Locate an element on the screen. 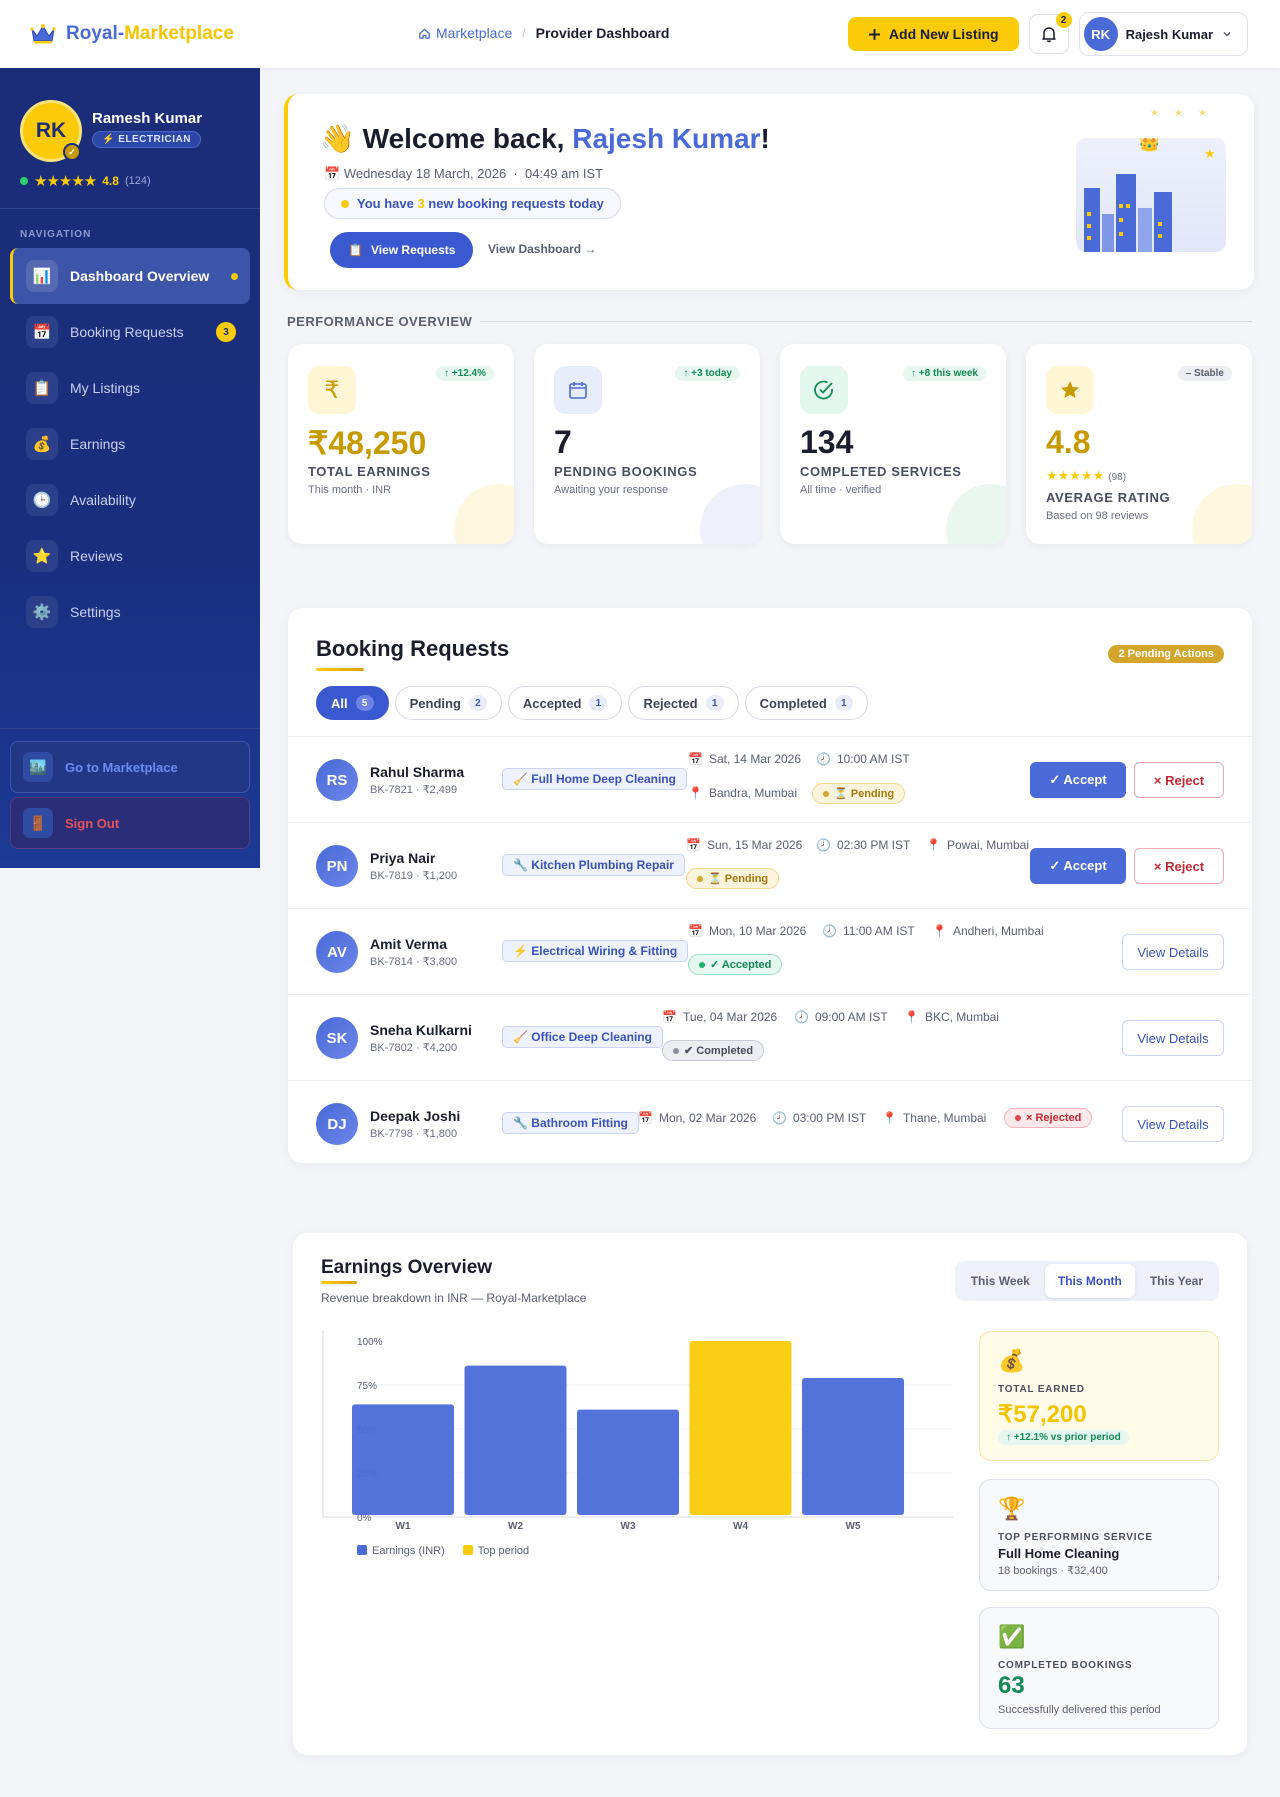 The width and height of the screenshot is (1280, 1797). view-requests-button: 📋 View Requests is located at coordinates (402, 250).